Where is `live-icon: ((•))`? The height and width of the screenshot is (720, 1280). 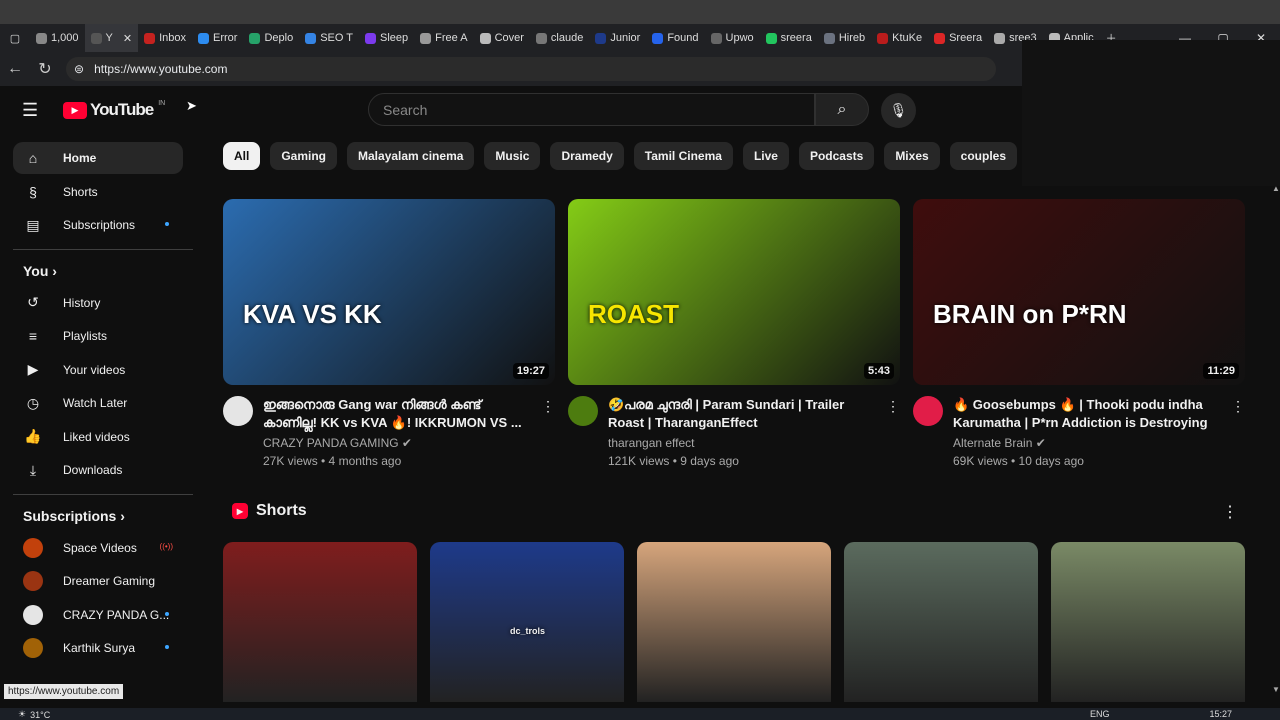 live-icon: ((•)) is located at coordinates (166, 546).